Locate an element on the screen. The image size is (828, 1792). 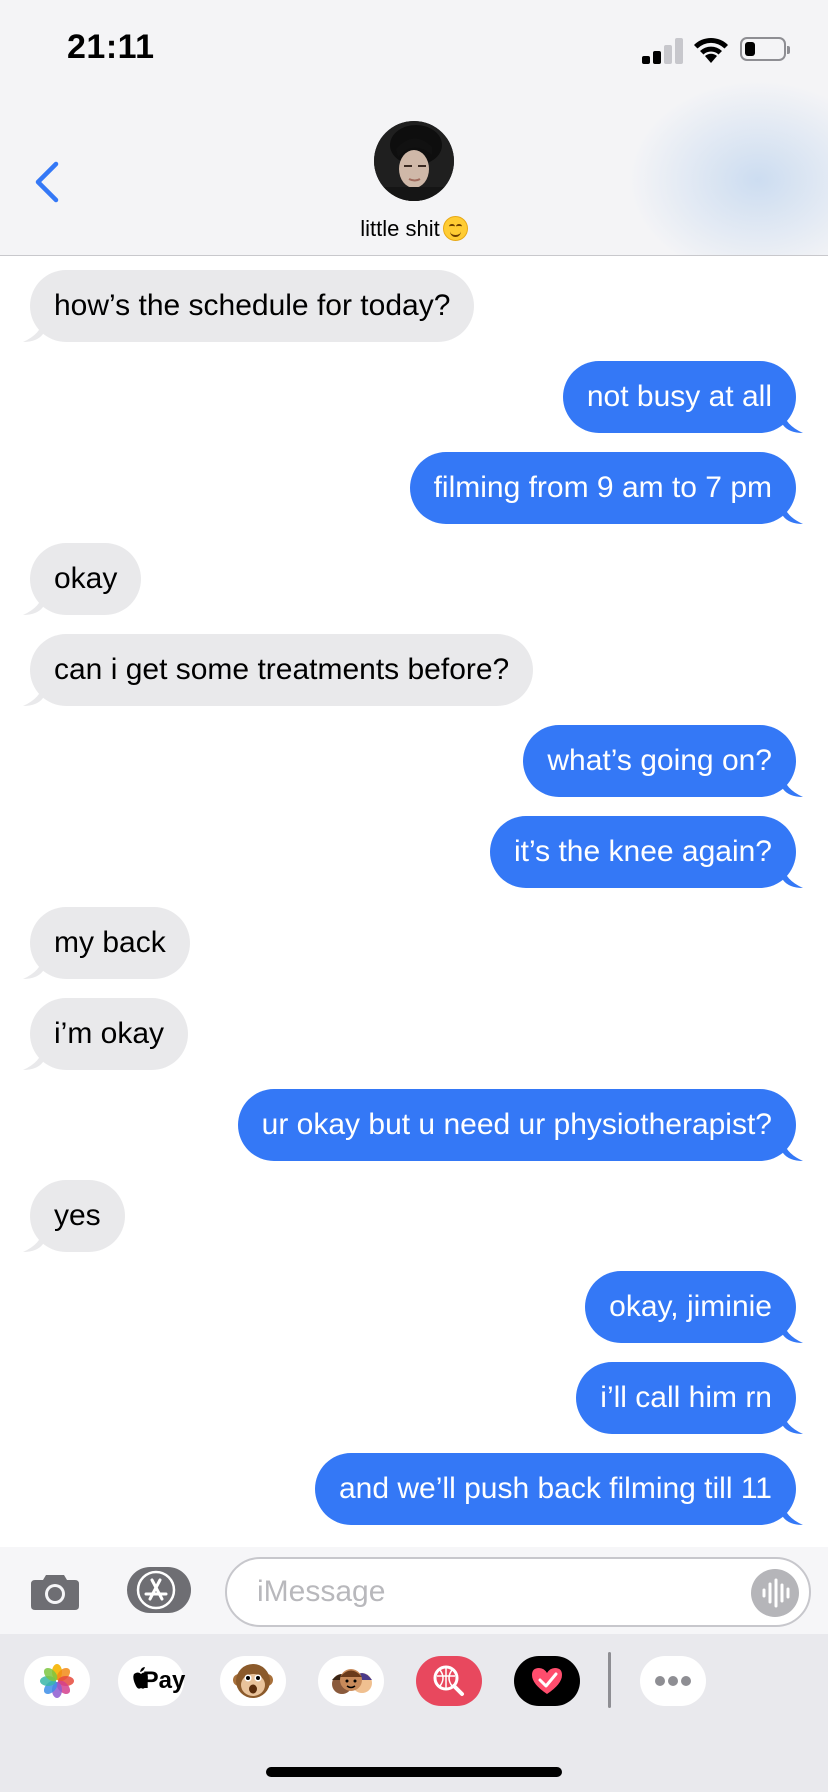
memoji-button is located at coordinates (351, 1681).